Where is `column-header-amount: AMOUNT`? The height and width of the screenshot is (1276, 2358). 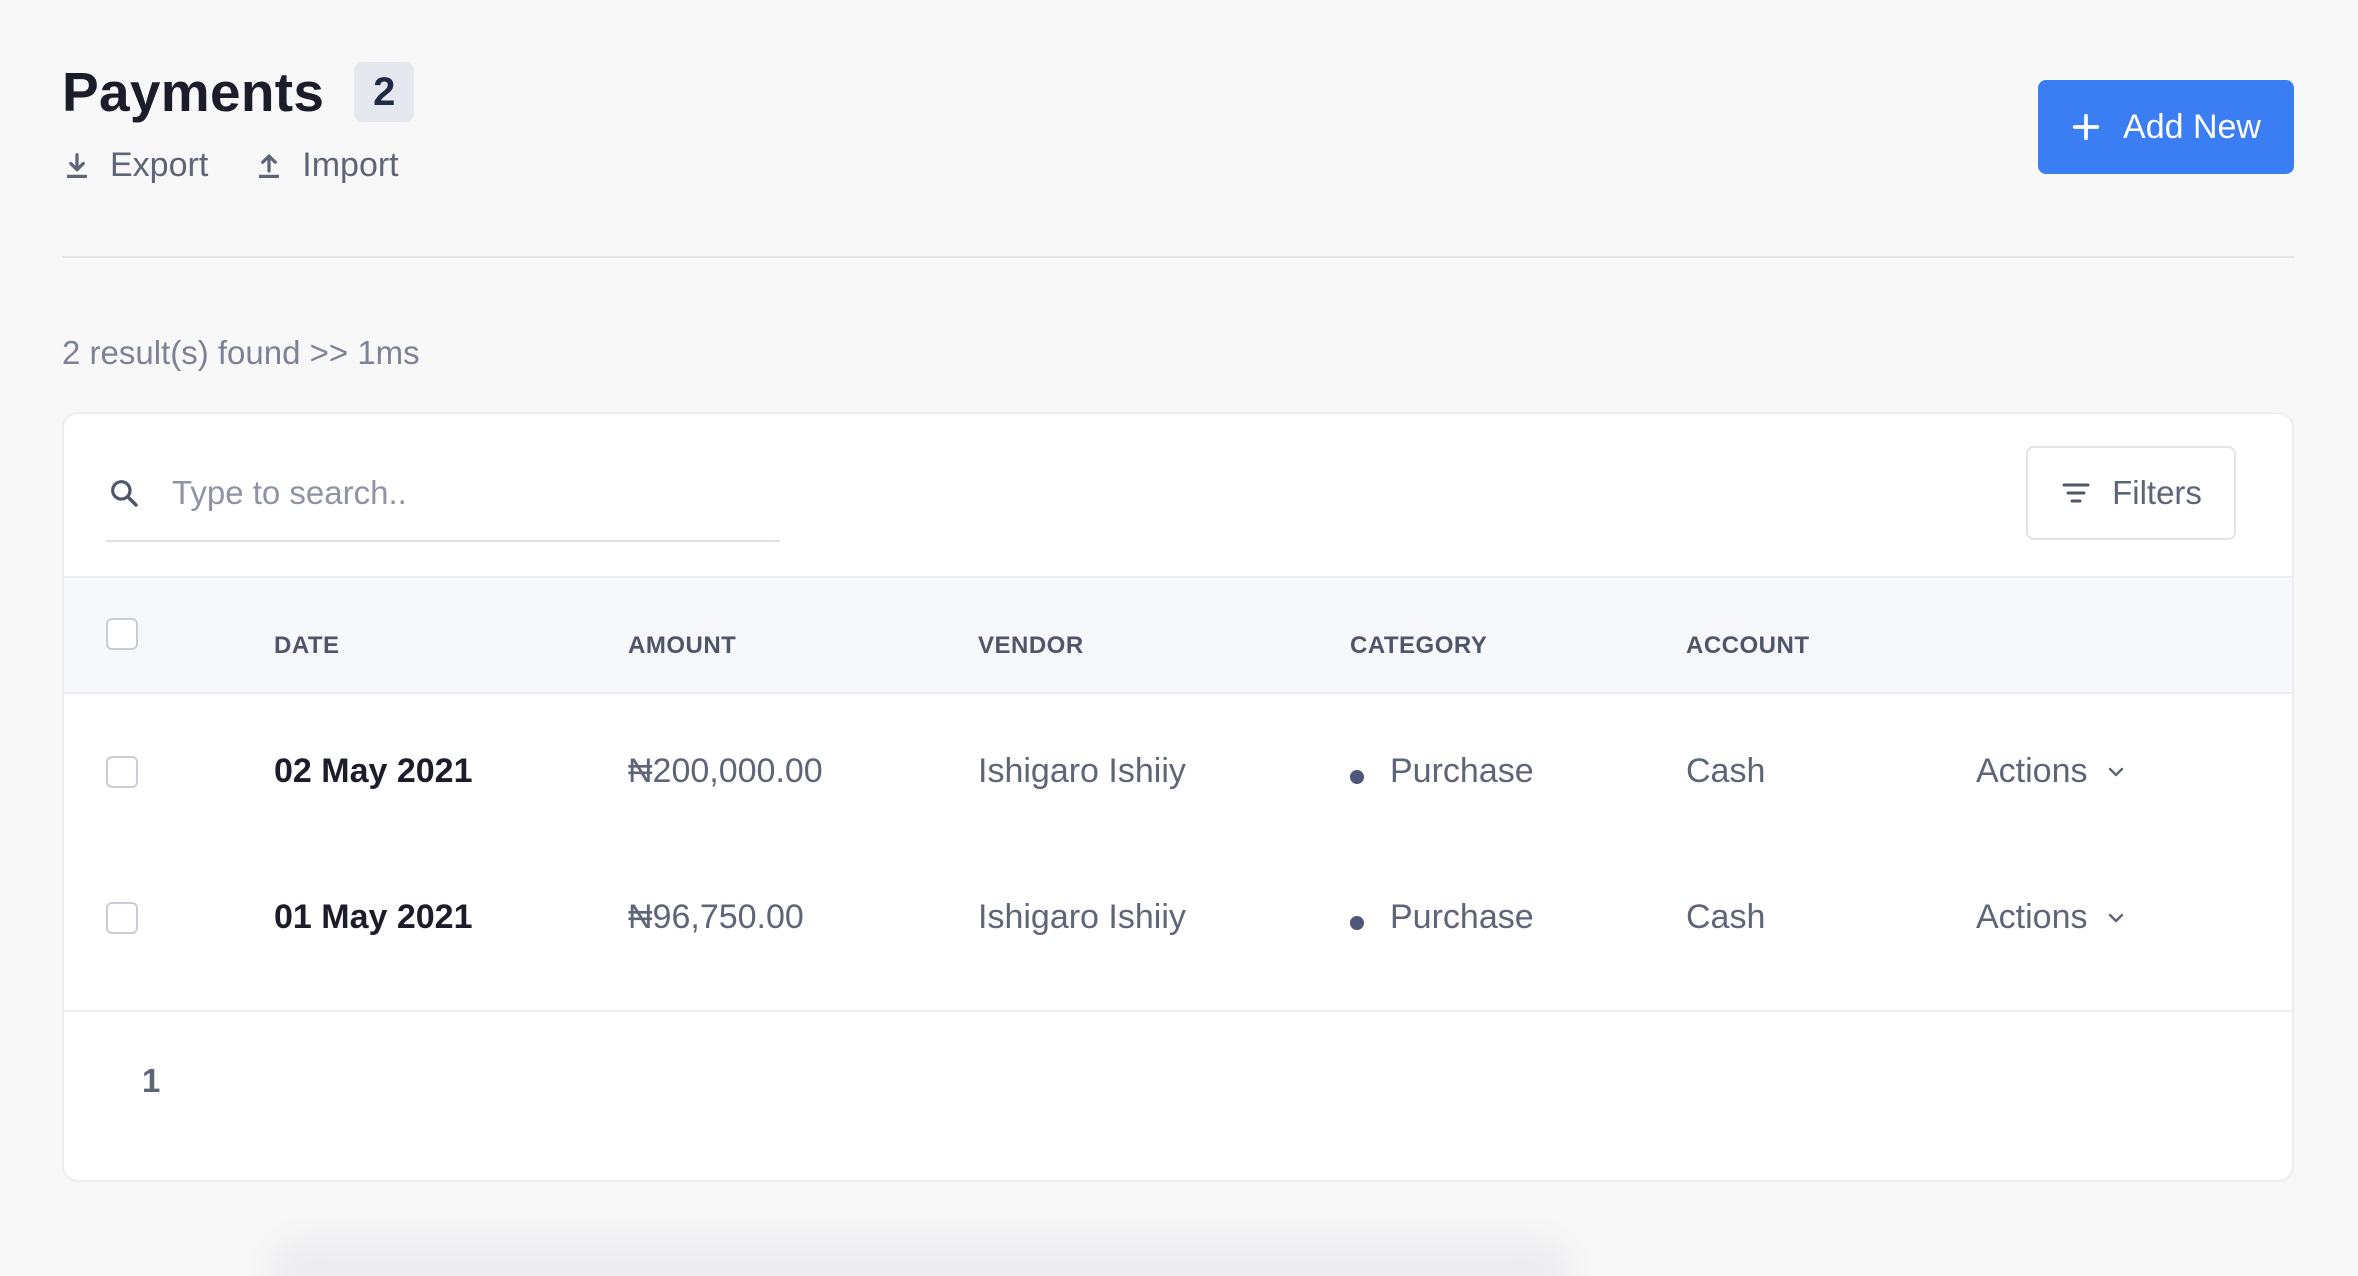
column-header-amount: AMOUNT is located at coordinates (682, 646).